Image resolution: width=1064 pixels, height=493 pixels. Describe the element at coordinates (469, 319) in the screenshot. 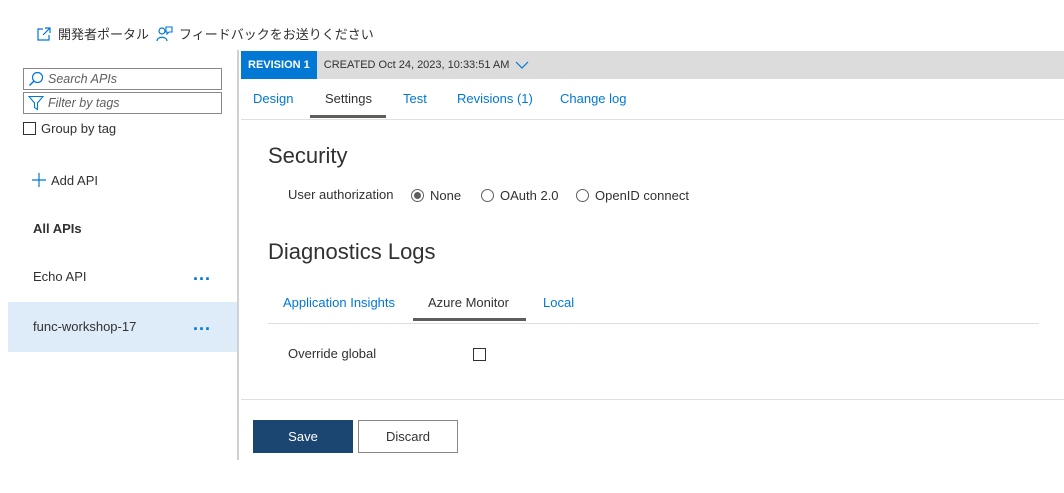

I see `active-subtab-indicator` at that location.